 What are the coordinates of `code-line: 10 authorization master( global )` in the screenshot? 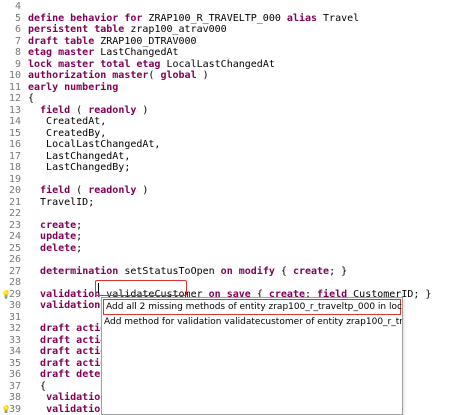 It's located at (237, 76).